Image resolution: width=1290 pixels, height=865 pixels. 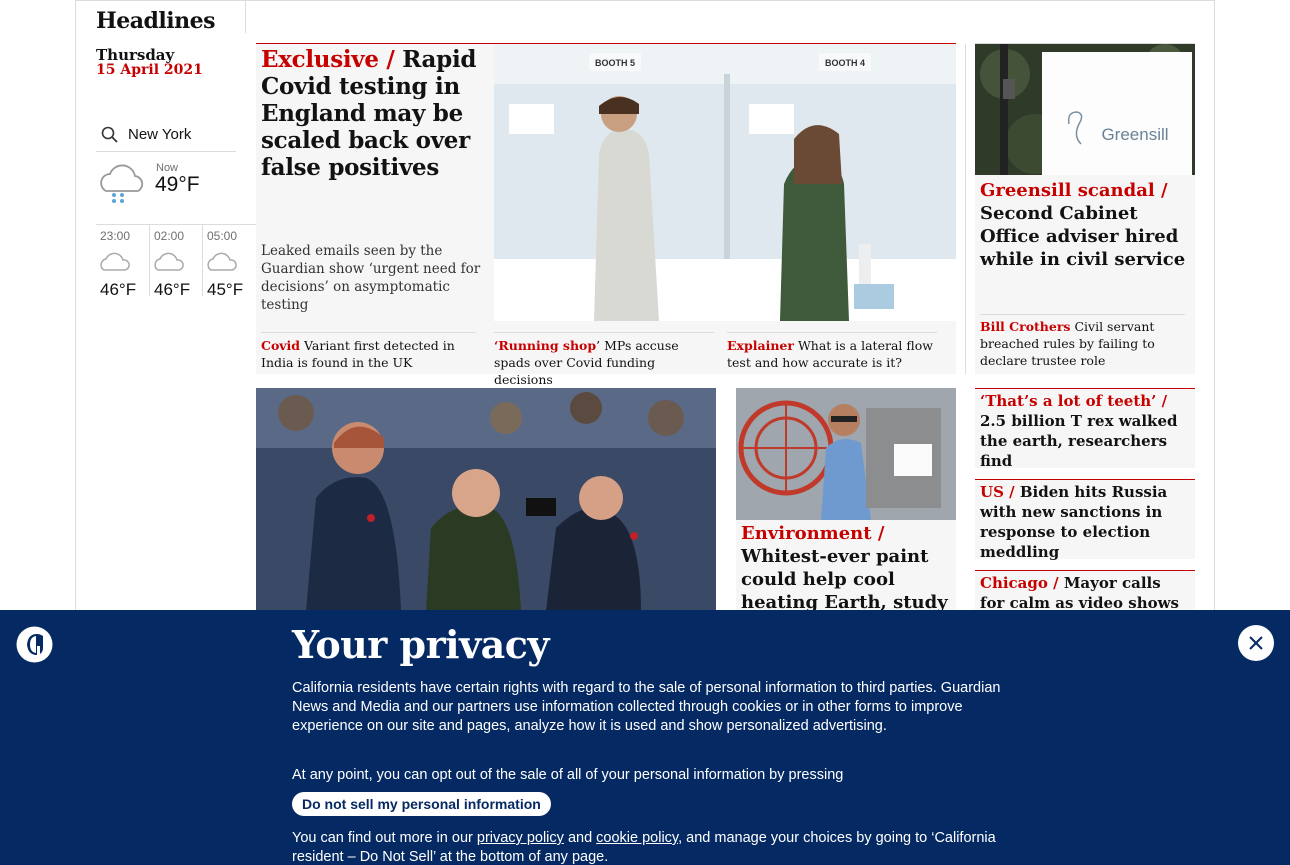 I want to click on greensill-sign-image: Greensill, so click(x=1085, y=109).